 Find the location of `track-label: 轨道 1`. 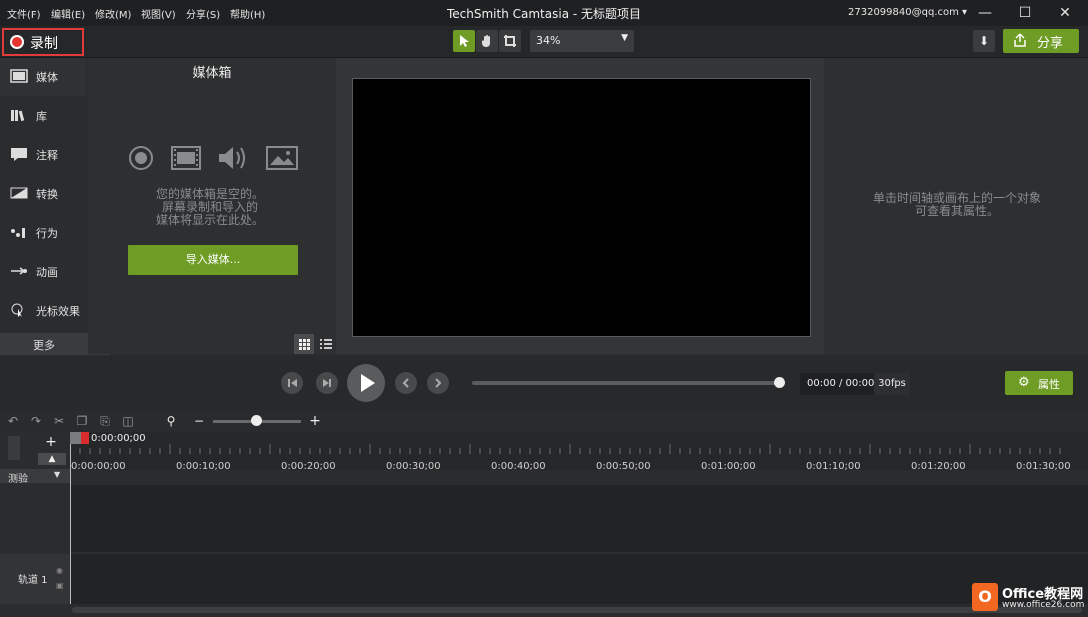

track-label: 轨道 1 is located at coordinates (33, 580).